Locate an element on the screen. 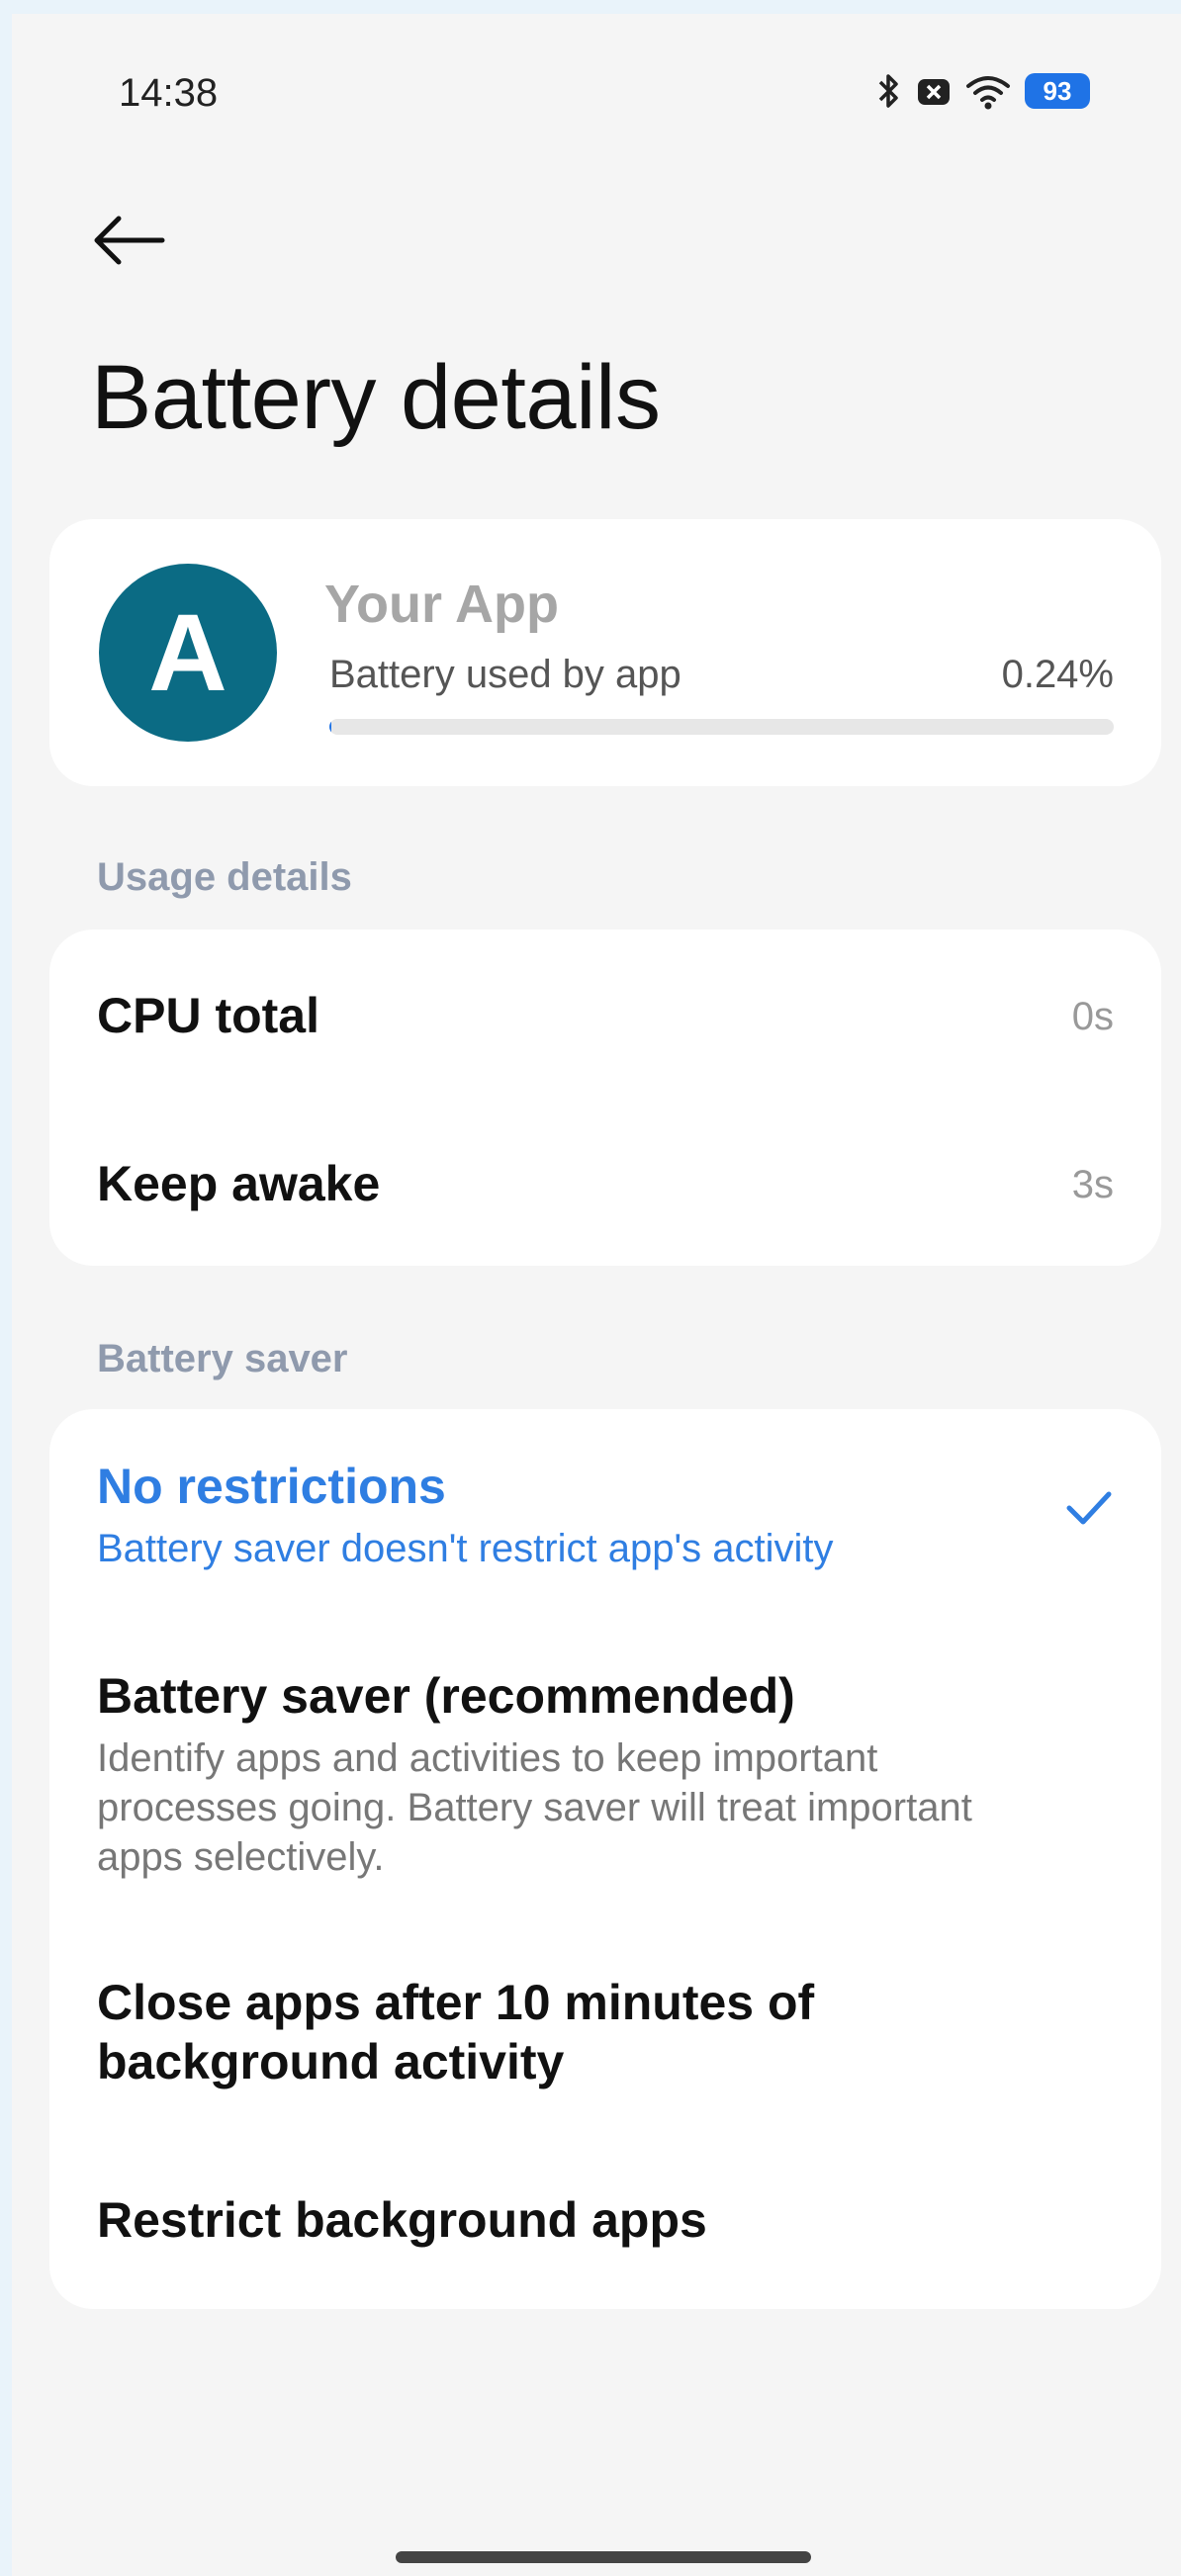 This screenshot has width=1181, height=2576. usage-row-value: 0s is located at coordinates (1093, 1016).